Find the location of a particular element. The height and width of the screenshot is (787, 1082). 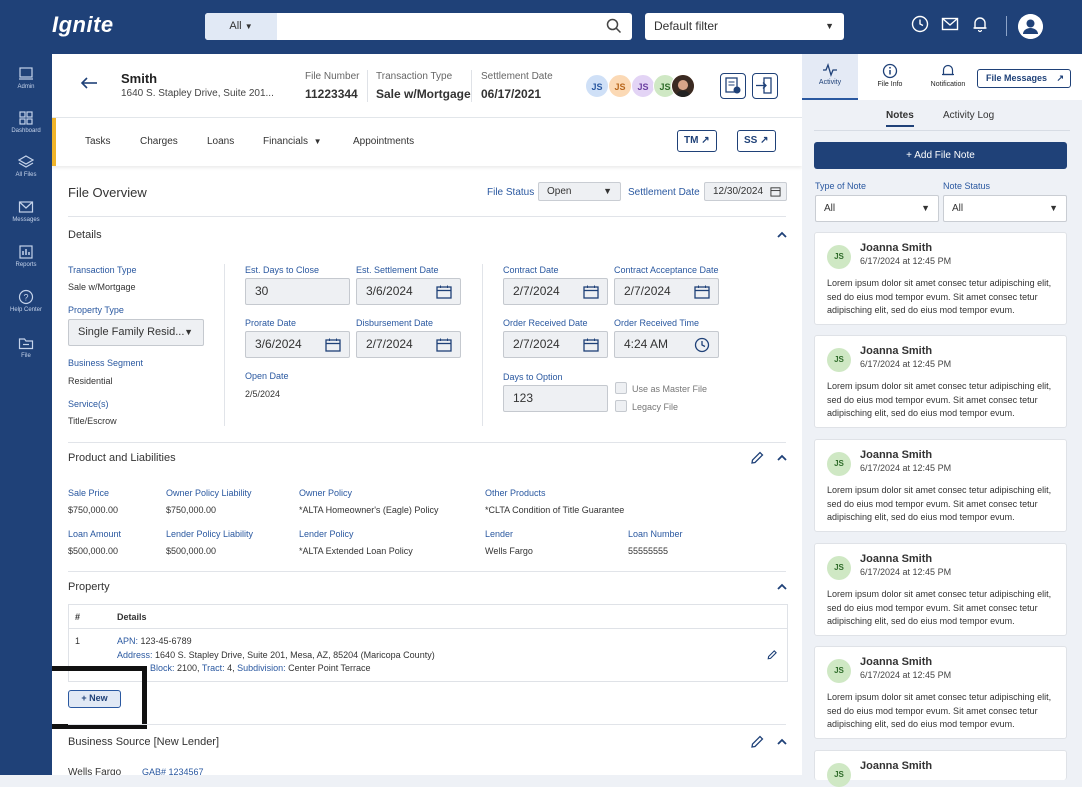

nav-dashboard: Dashboard is located at coordinates (26, 122).